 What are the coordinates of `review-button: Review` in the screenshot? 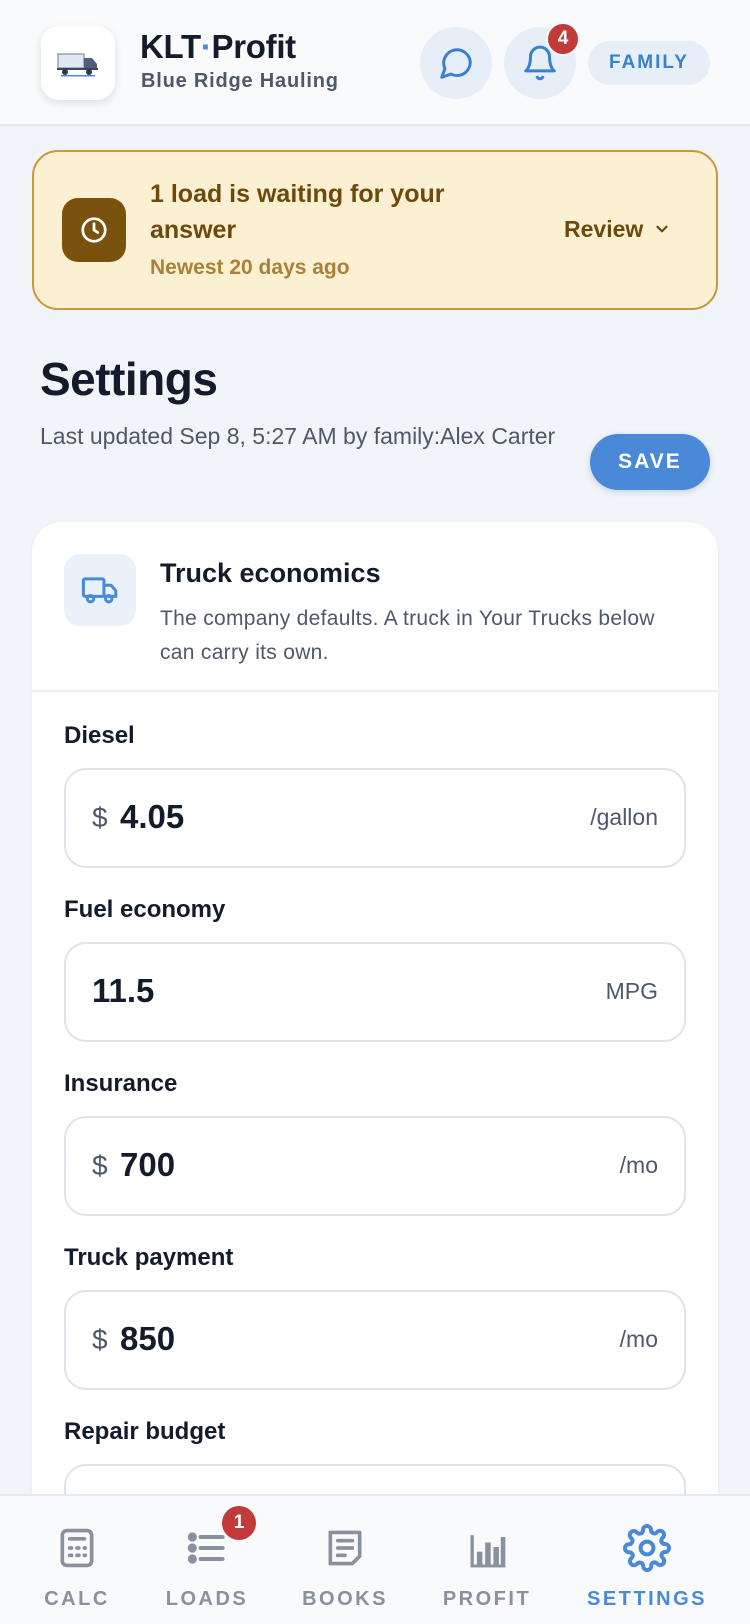 It's located at (617, 229).